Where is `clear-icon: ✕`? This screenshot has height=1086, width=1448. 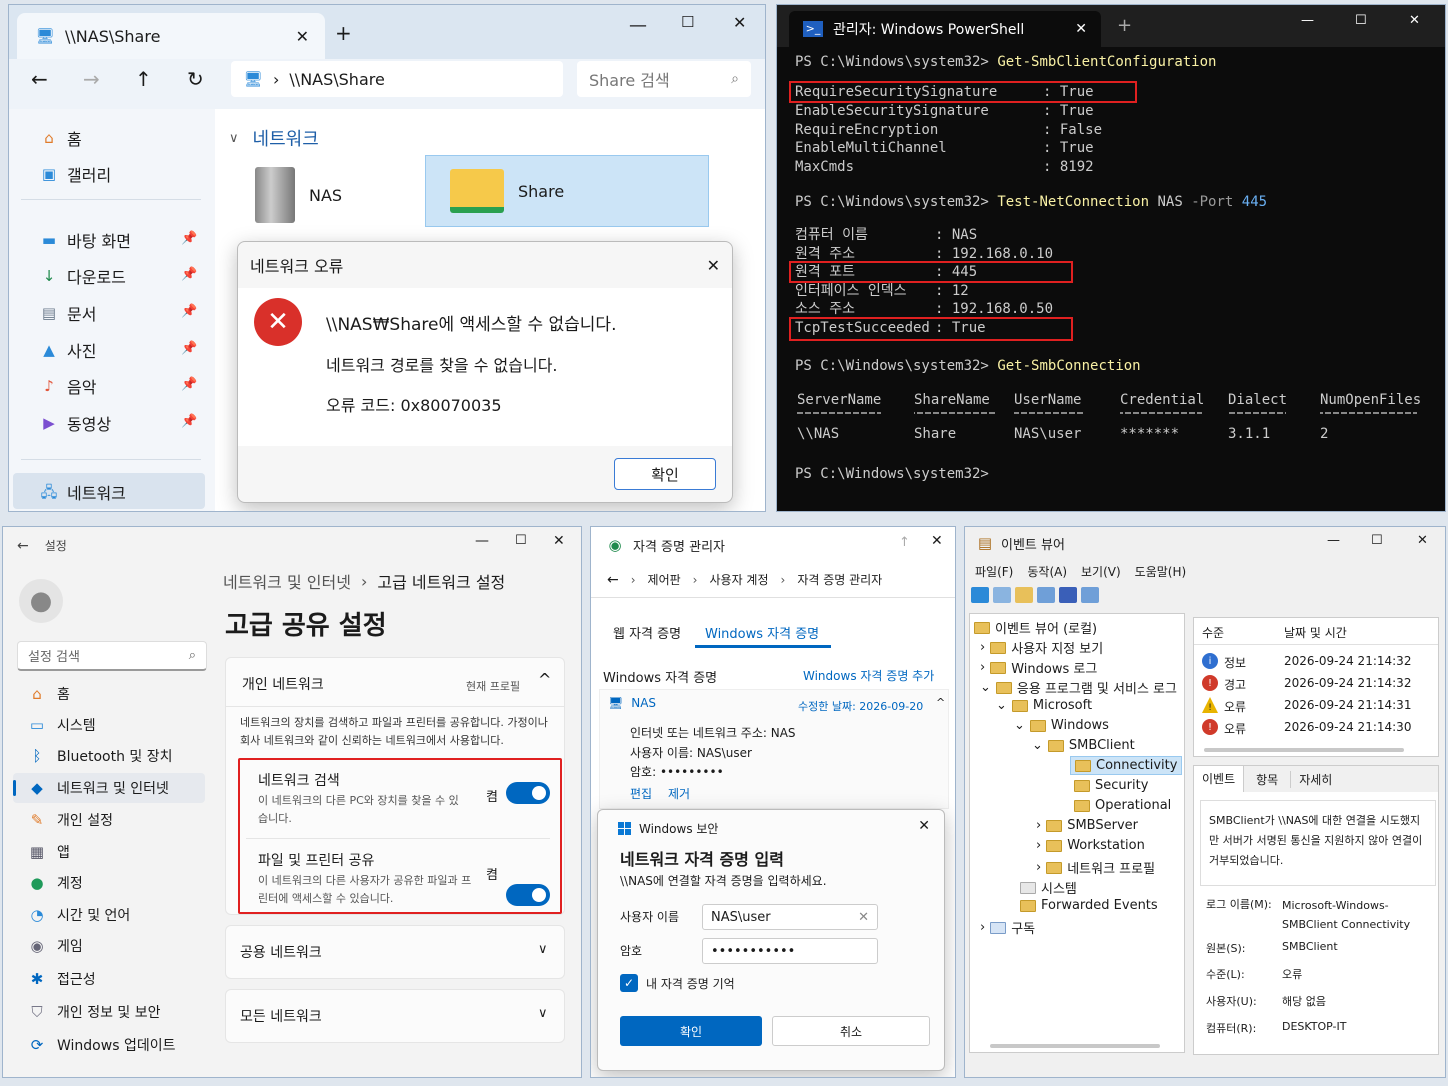 clear-icon: ✕ is located at coordinates (863, 917).